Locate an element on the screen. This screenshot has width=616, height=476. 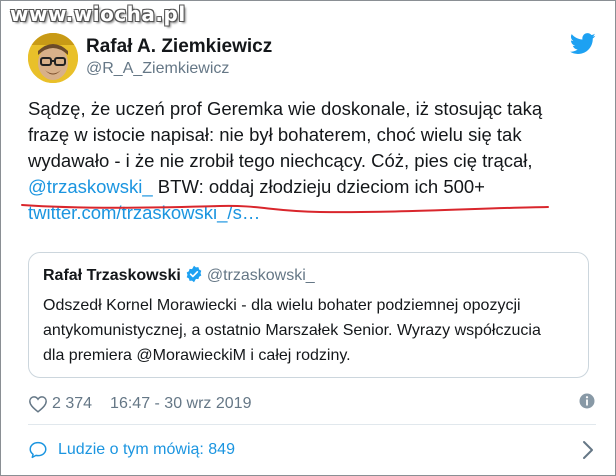
quoted-tweet-header: Rafał Trzaskowski @trzaskowski_ is located at coordinates (179, 275).